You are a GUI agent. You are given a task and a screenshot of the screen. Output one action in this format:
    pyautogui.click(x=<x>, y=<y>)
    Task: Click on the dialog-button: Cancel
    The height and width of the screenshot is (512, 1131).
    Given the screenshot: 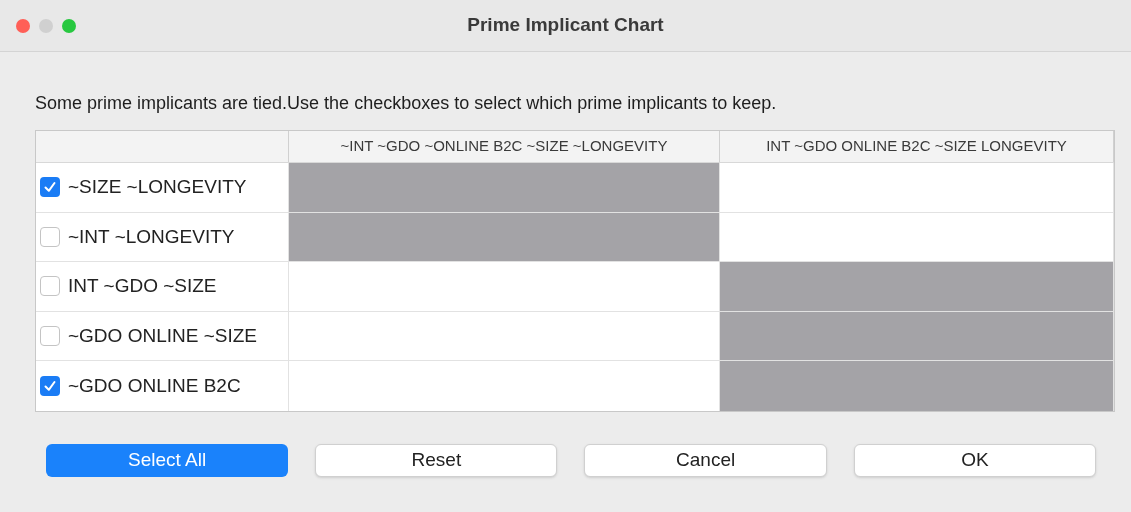 What is the action you would take?
    pyautogui.click(x=705, y=460)
    